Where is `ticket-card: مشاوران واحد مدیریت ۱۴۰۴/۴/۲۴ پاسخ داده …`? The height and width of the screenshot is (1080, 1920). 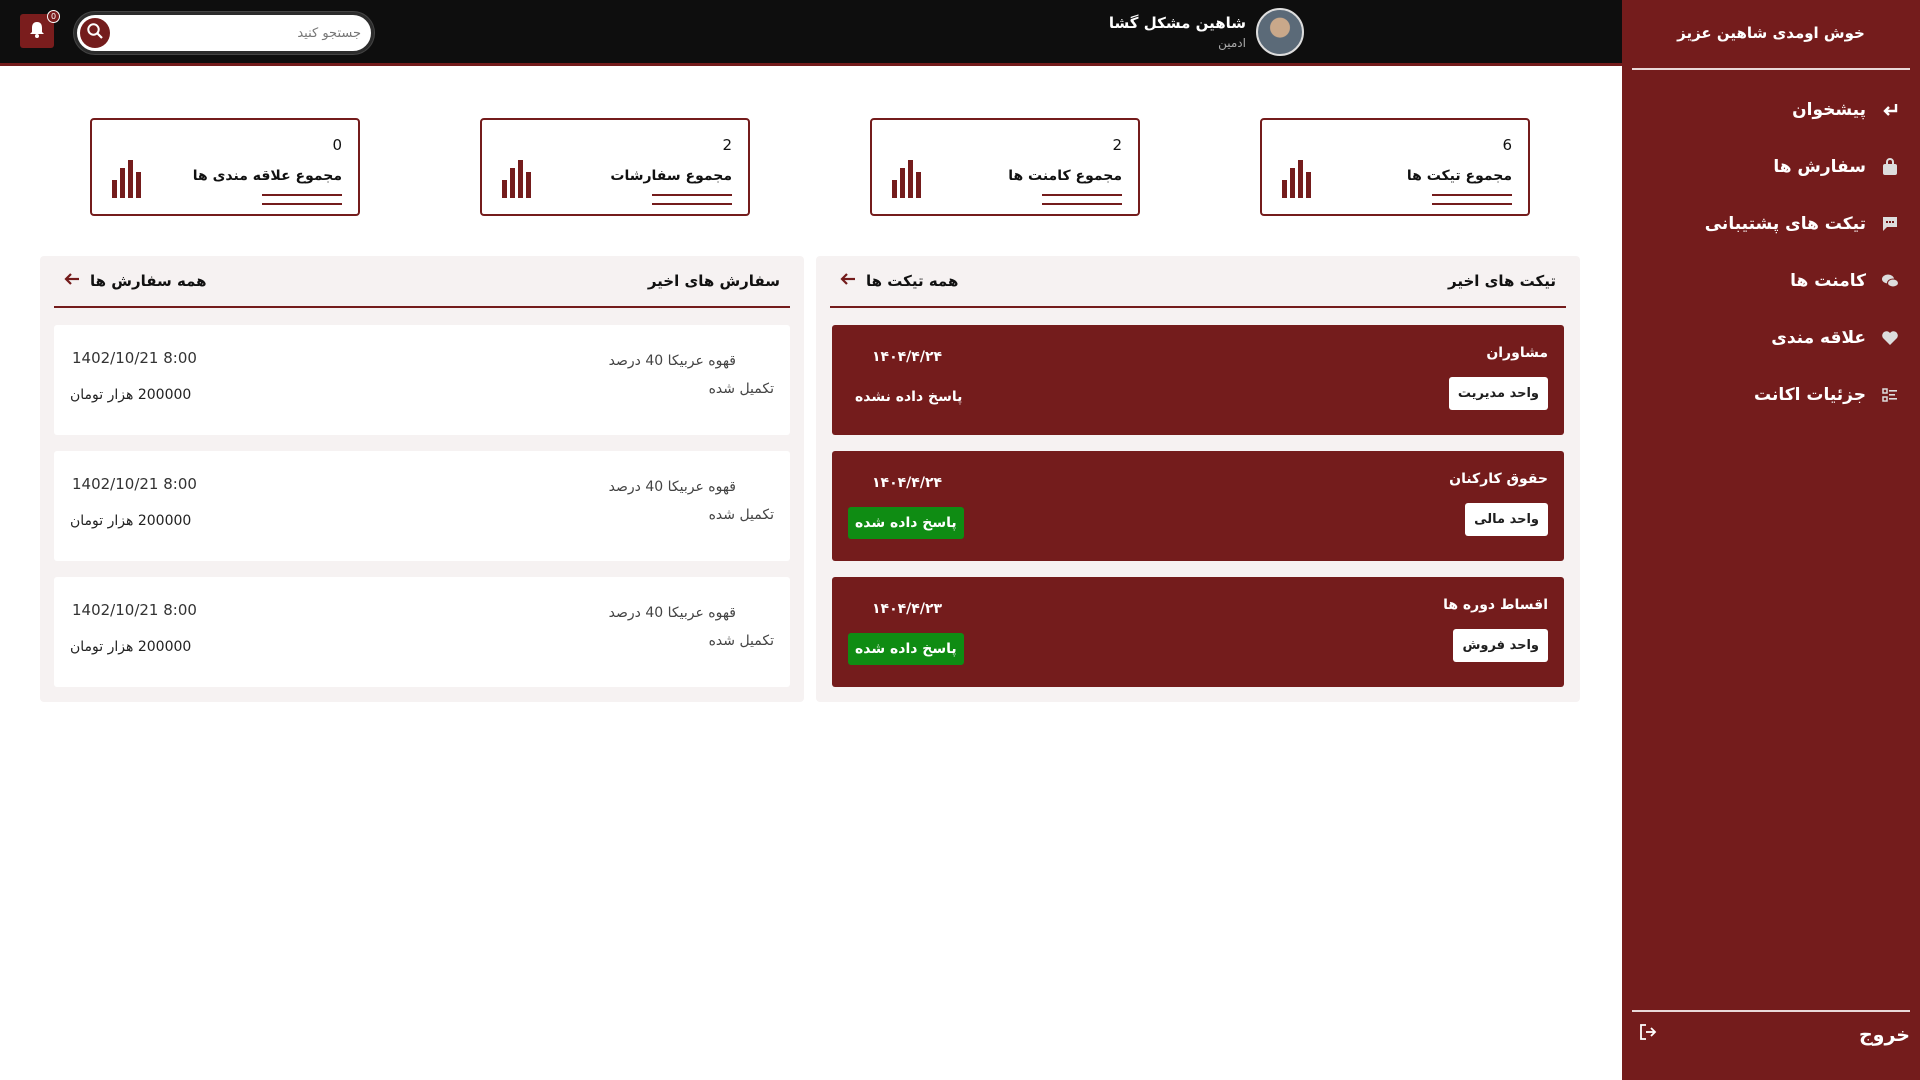
ticket-card: مشاوران واحد مدیریت ۱۴۰۴/۴/۲۴ پاسخ داده … is located at coordinates (1198, 380).